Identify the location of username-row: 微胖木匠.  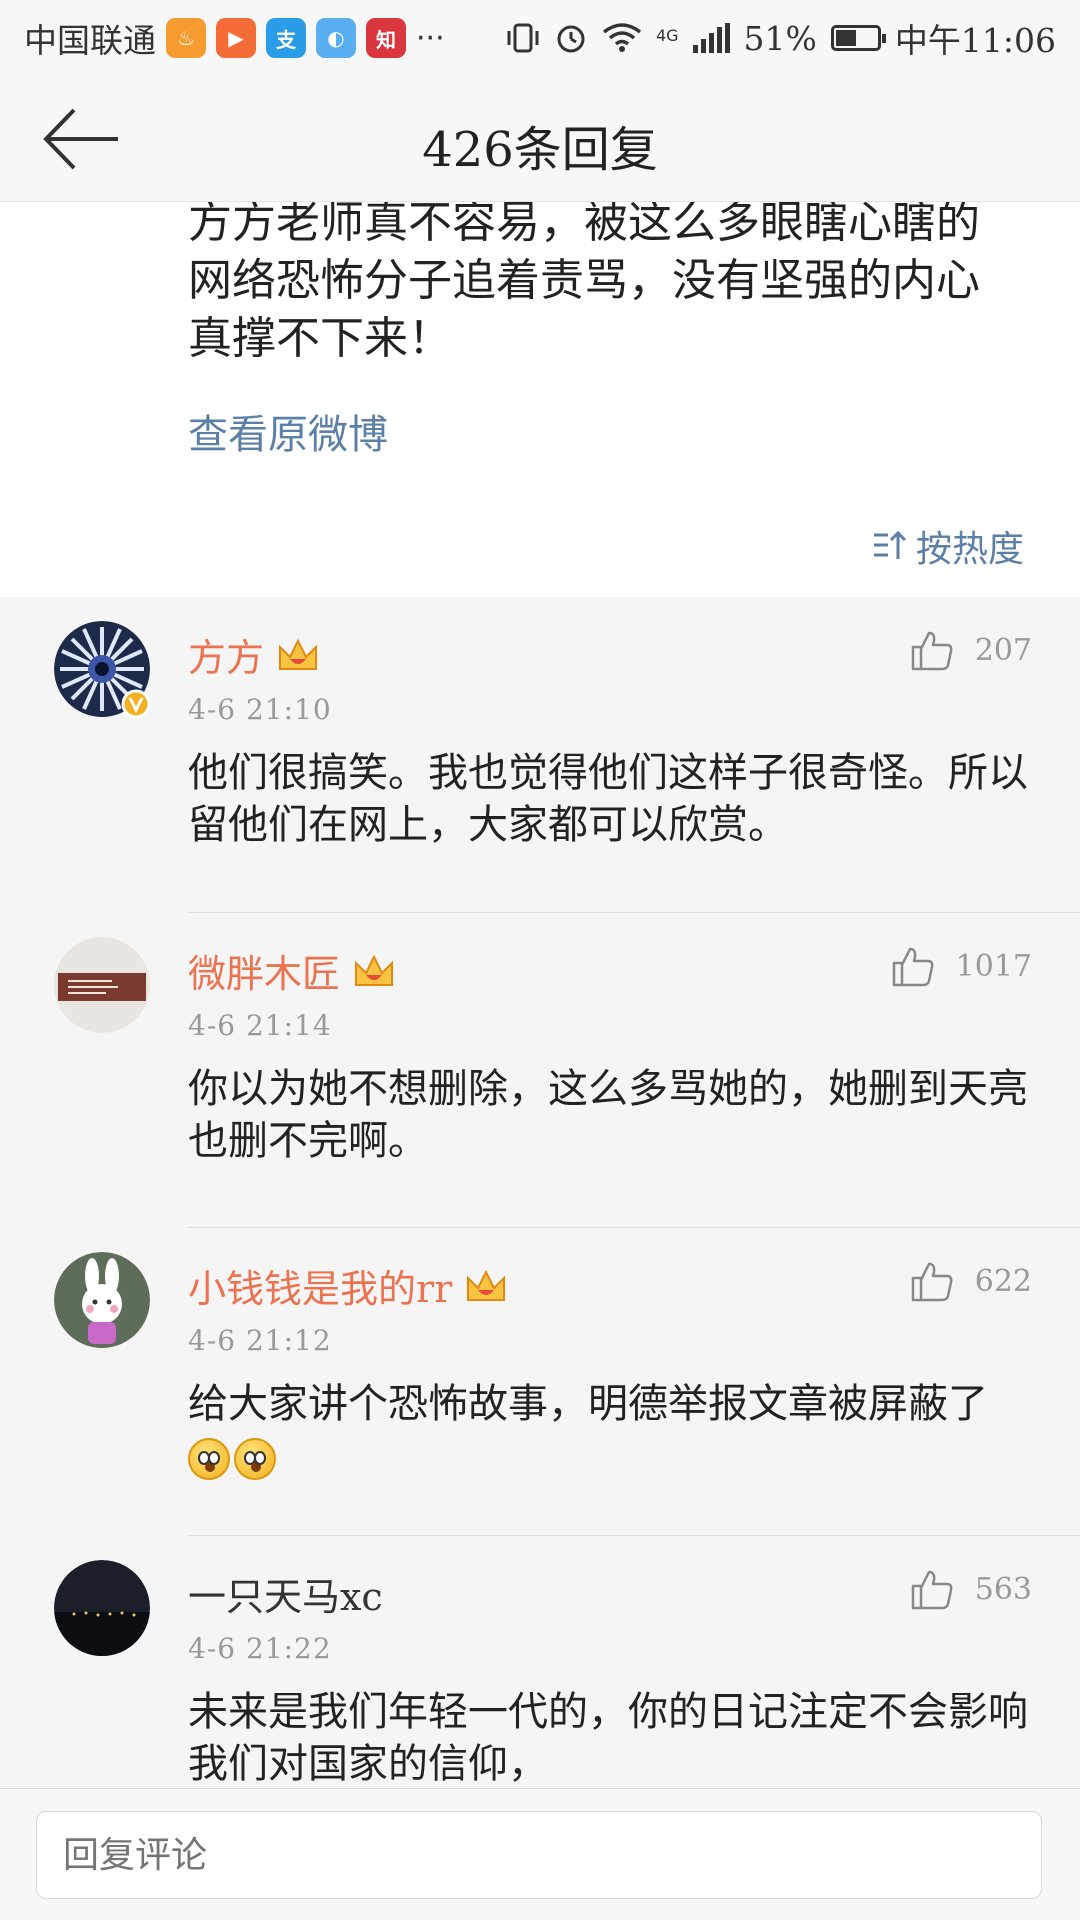
(292, 970).